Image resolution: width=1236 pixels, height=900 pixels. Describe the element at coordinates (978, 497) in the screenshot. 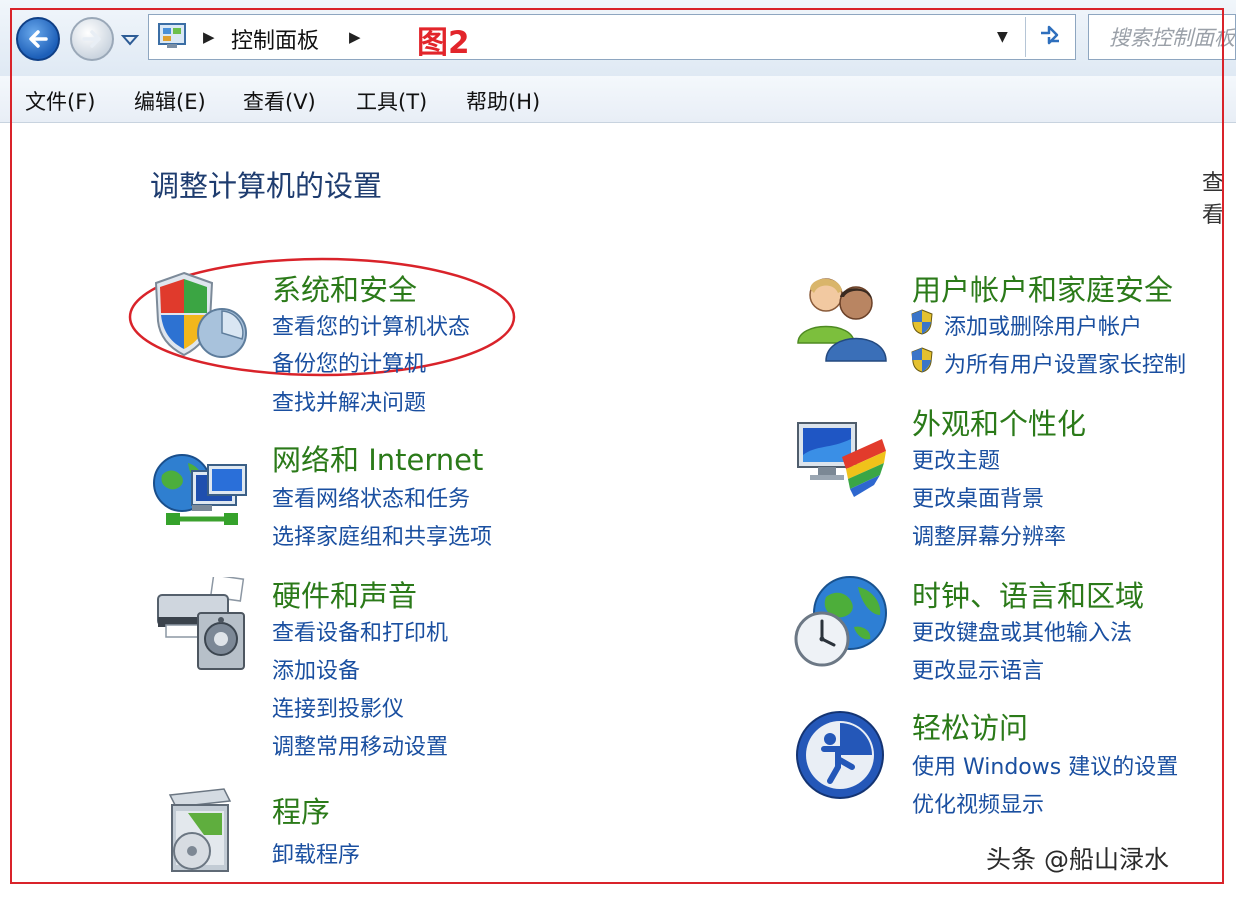

I see `link-change-background: 更改桌面背景` at that location.